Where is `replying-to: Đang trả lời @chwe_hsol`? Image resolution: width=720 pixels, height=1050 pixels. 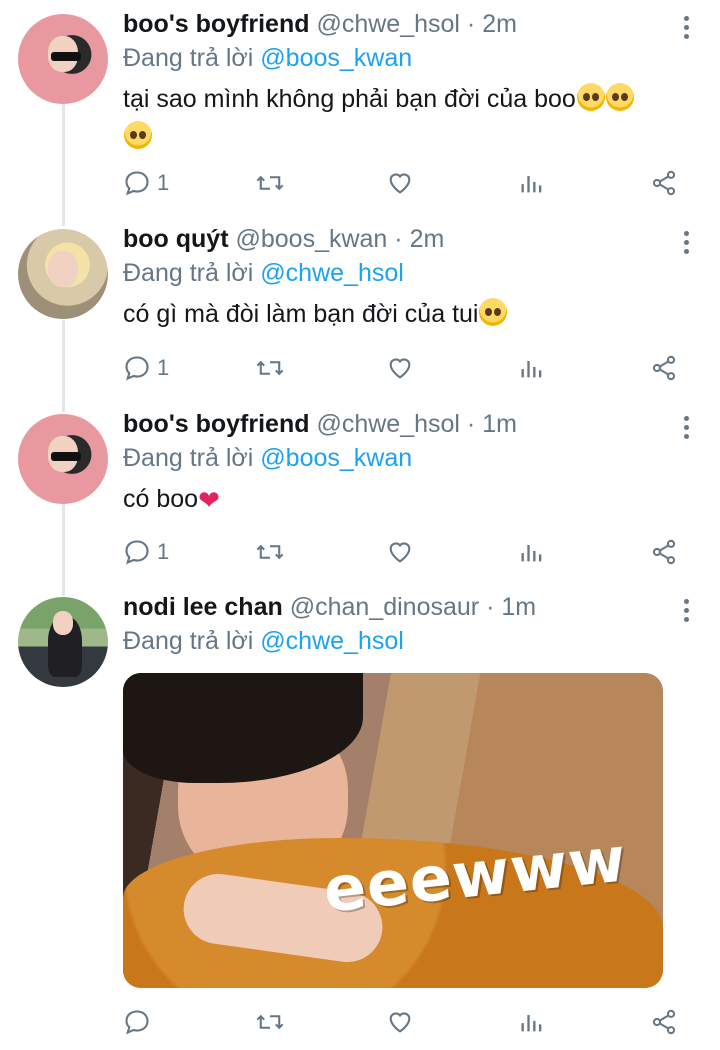 replying-to: Đang trả lời @chwe_hsol is located at coordinates (263, 641).